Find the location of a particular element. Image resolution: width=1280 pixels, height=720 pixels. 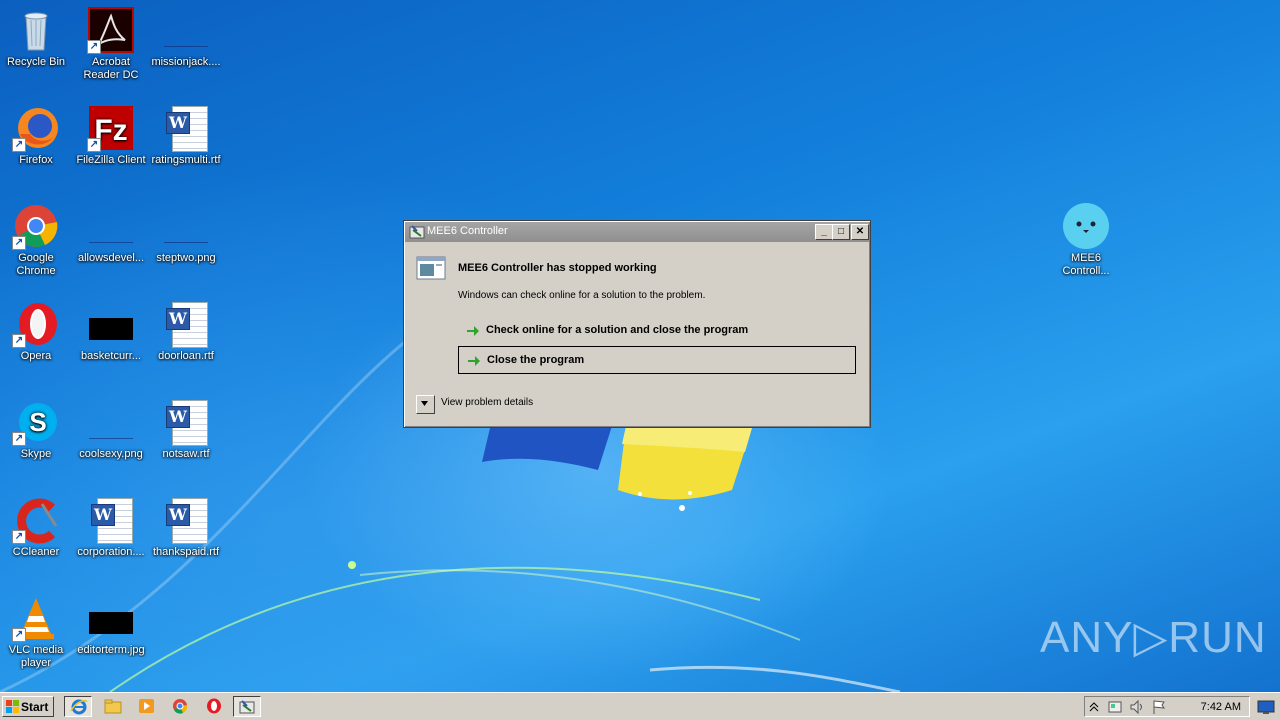

taskbar-ie is located at coordinates (78, 706).